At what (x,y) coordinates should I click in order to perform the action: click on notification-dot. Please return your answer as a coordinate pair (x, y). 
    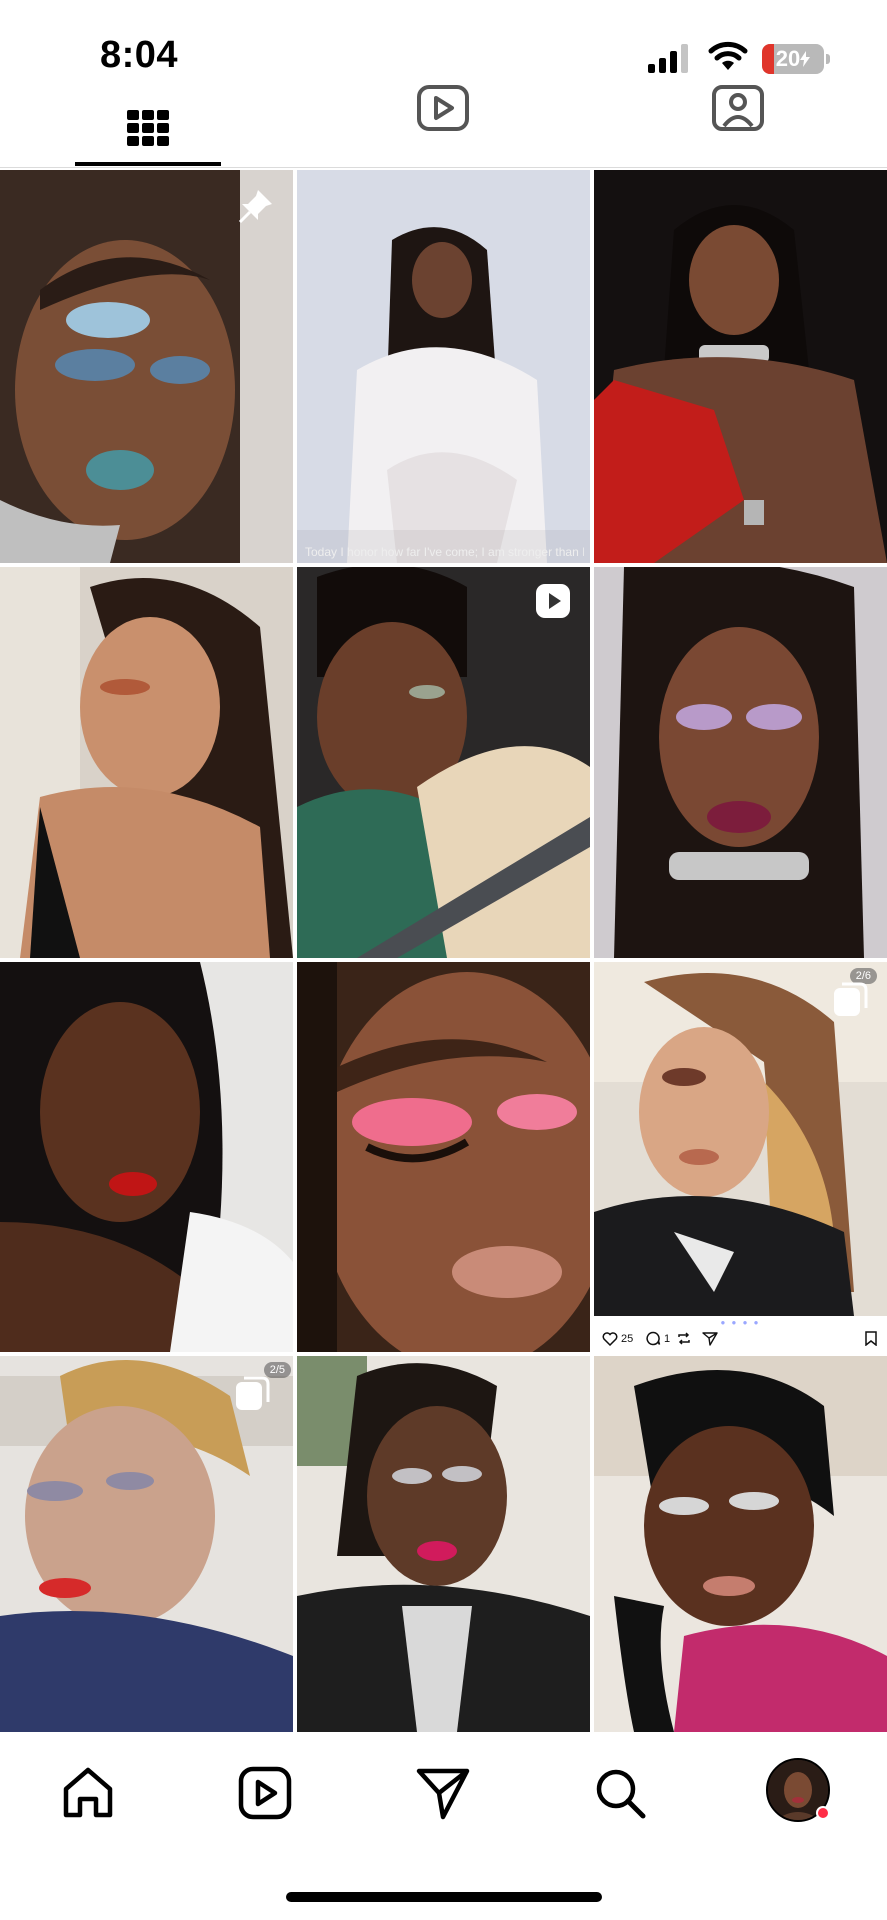
    Looking at the image, I should click on (823, 1813).